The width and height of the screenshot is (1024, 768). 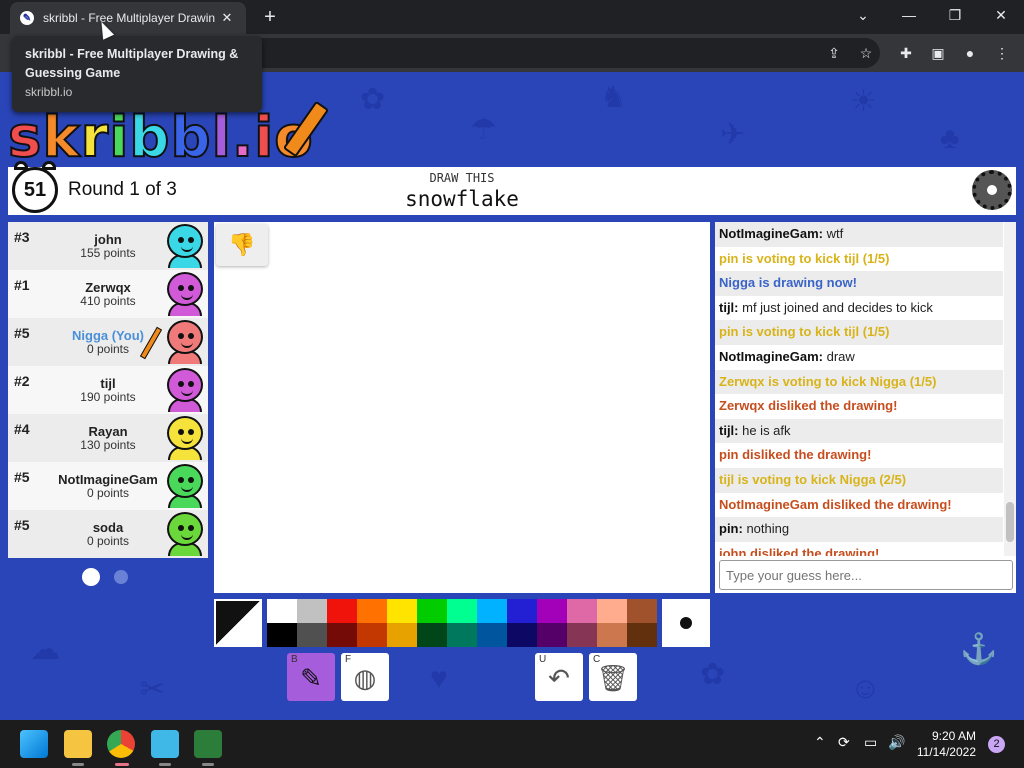 What do you see at coordinates (909, 15) in the screenshot?
I see `minimize-button: —` at bounding box center [909, 15].